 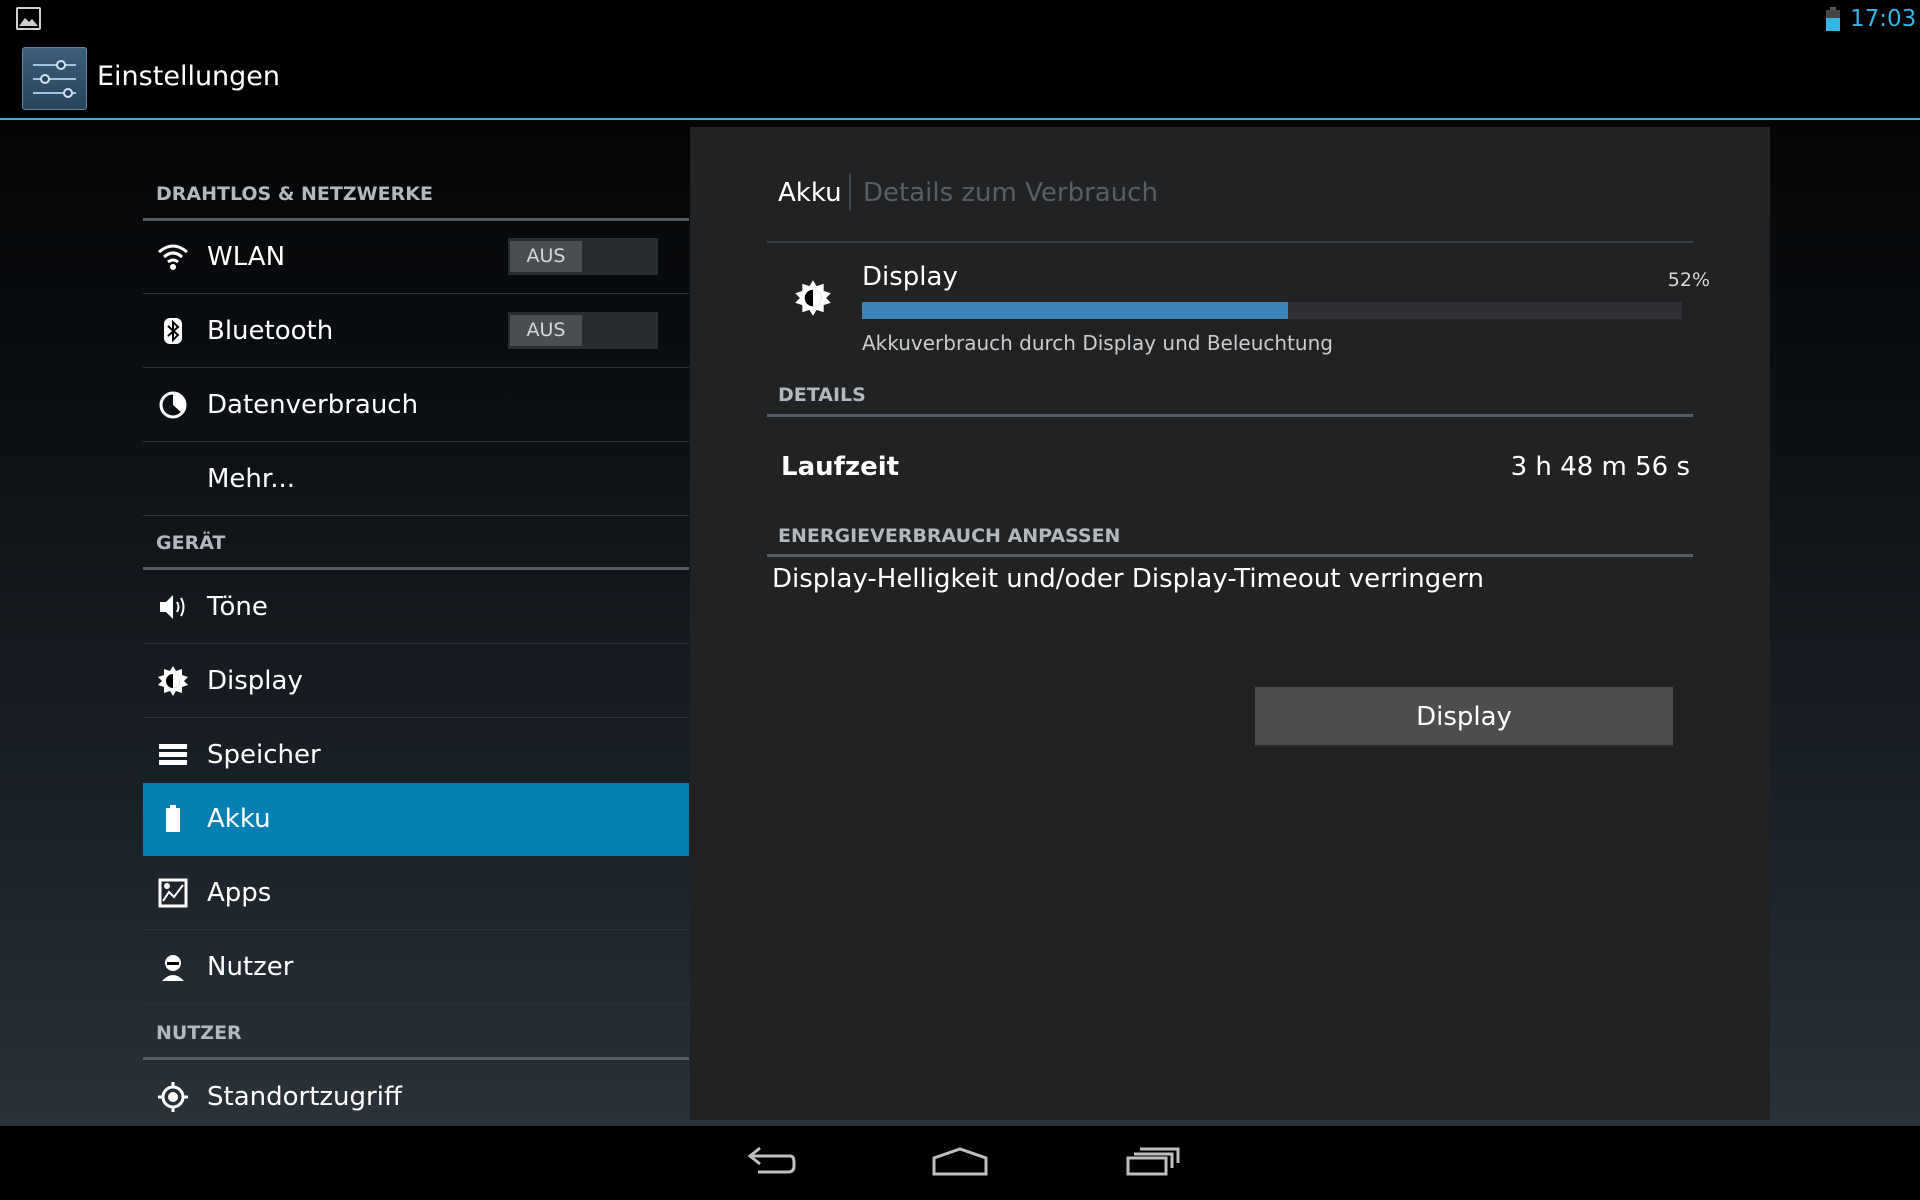 What do you see at coordinates (173, 257) in the screenshot?
I see `wifi-icon` at bounding box center [173, 257].